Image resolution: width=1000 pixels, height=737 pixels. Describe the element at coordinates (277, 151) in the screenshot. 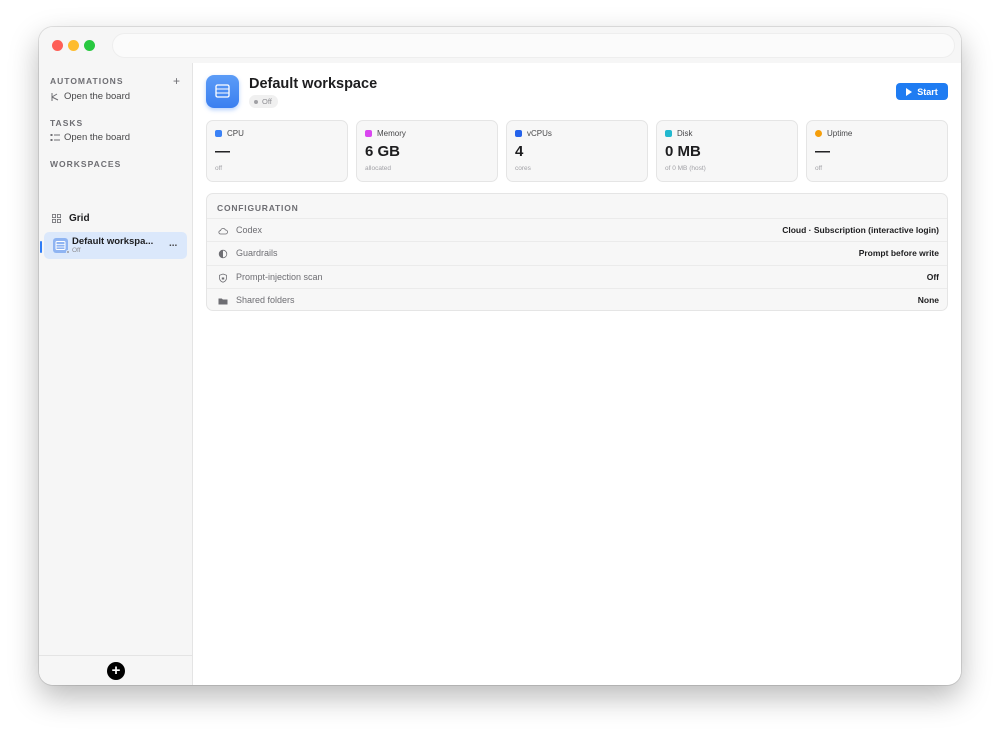

I see `metric-card-cpu: CPU — off` at that location.